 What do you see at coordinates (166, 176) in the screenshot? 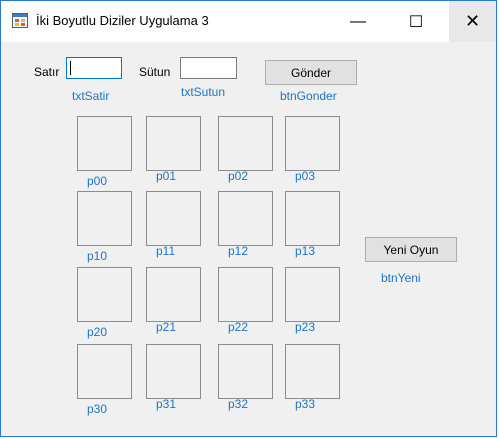
I see `picturebox-caption: p01` at bounding box center [166, 176].